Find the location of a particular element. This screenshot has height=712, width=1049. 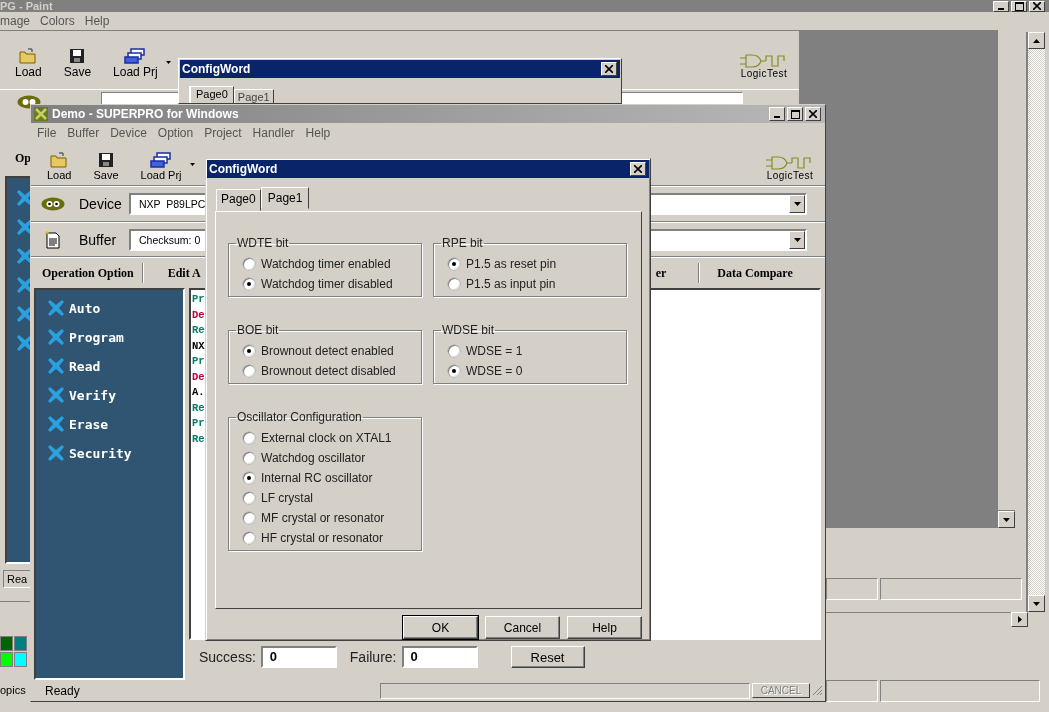

group-title: Oscillator Configuration is located at coordinates (299, 417).